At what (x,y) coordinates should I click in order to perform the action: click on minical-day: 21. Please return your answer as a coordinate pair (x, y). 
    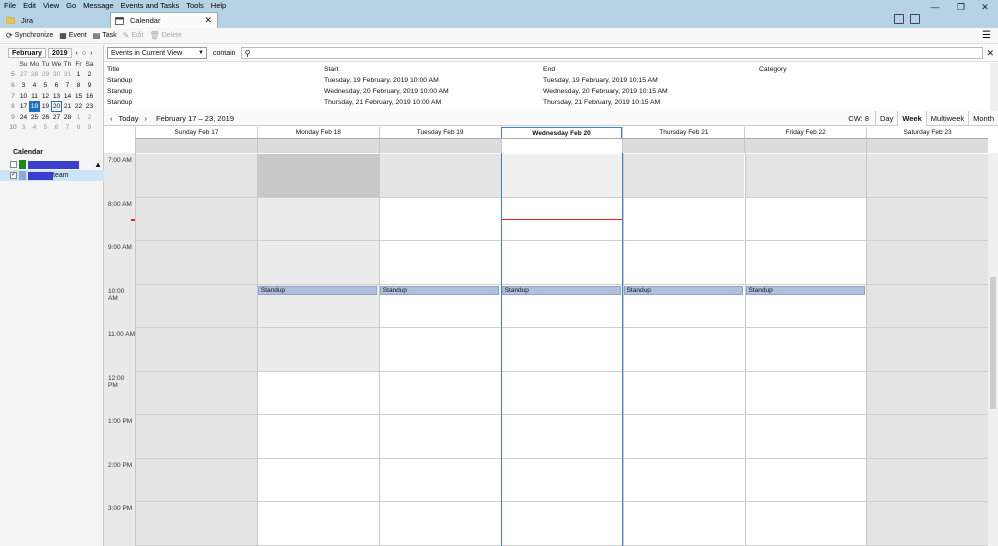
    Looking at the image, I should click on (67, 106).